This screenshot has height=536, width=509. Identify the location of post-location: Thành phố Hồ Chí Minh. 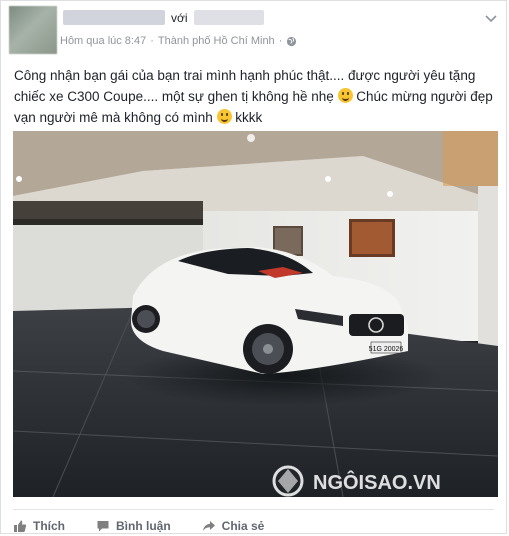
(216, 41).